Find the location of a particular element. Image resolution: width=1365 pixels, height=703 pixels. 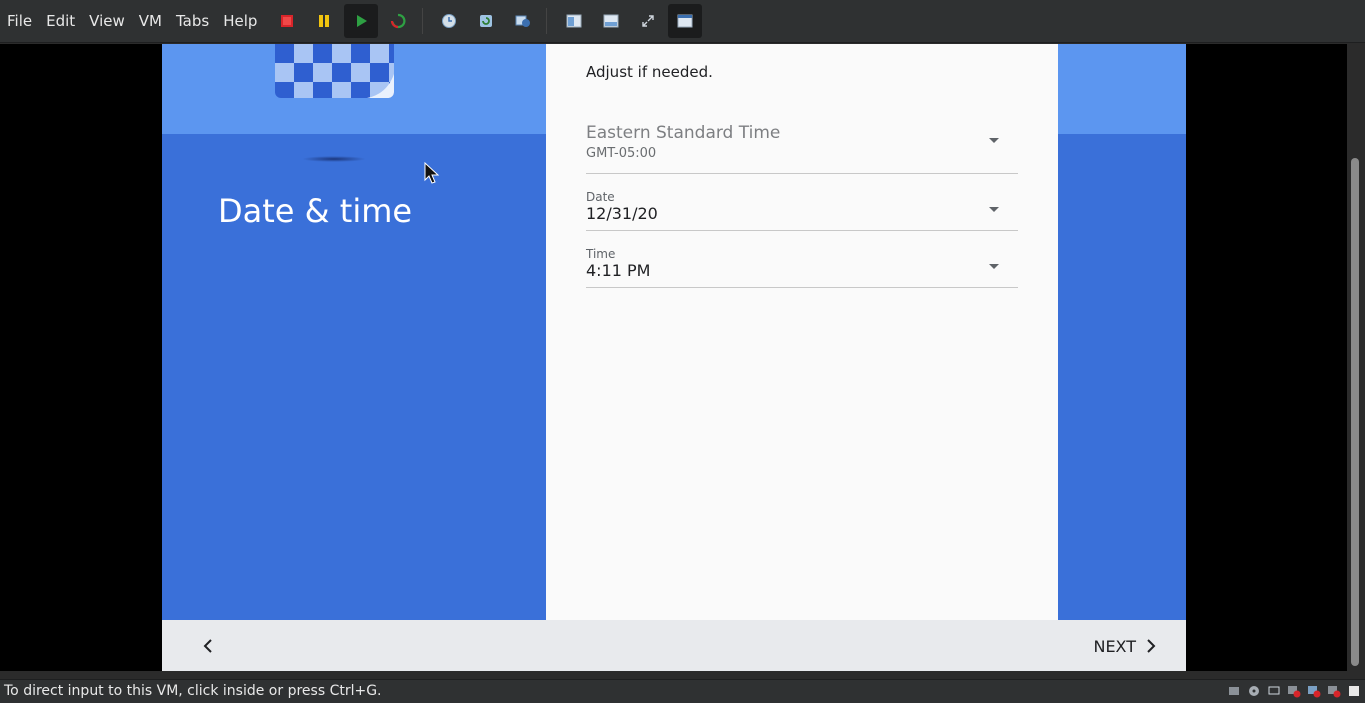

menubar: File Edit View VM Tabs Help is located at coordinates (682, 21).